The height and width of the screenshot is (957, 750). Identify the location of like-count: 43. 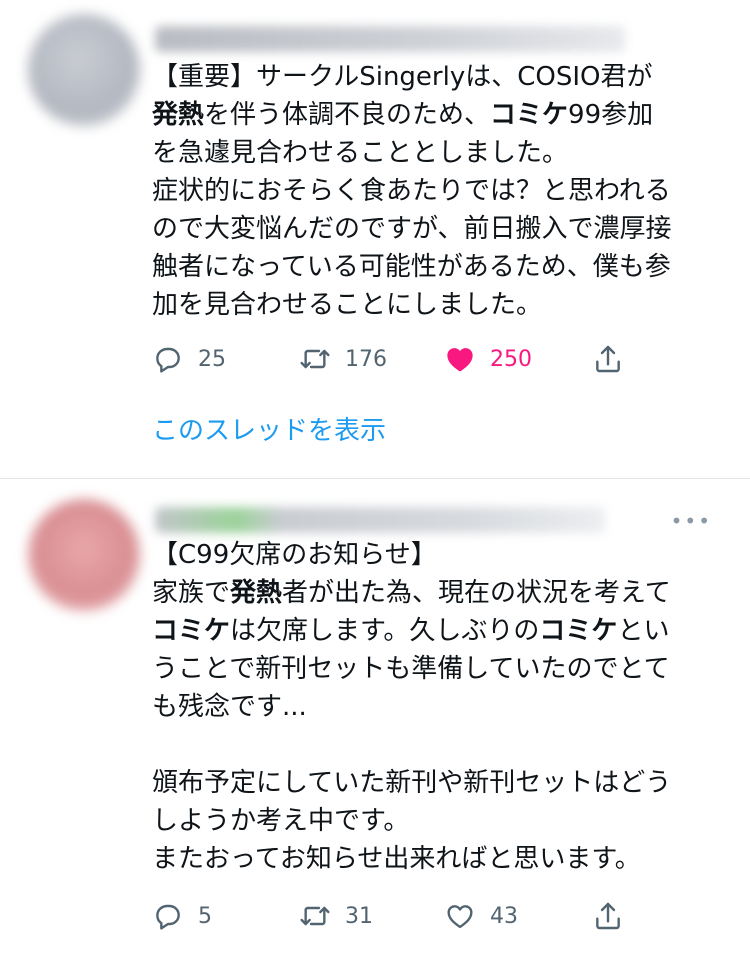
(504, 916).